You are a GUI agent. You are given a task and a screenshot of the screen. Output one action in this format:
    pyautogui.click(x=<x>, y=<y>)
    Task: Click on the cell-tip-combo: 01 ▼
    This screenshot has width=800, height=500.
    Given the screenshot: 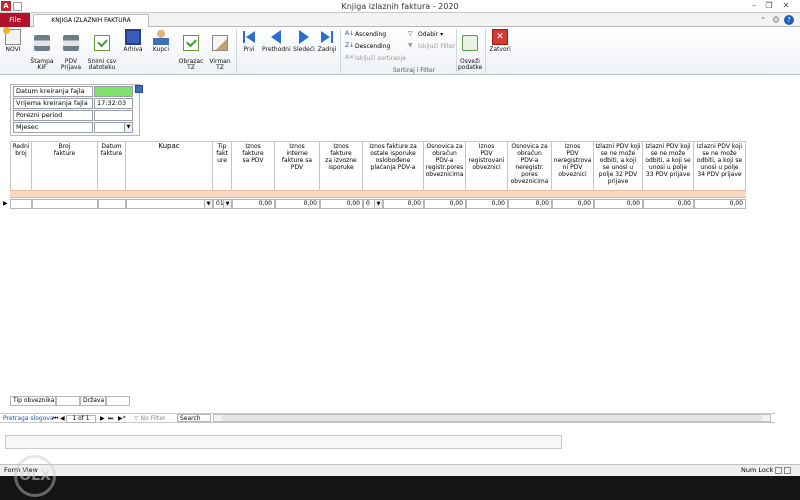 What is the action you would take?
    pyautogui.click(x=222, y=204)
    